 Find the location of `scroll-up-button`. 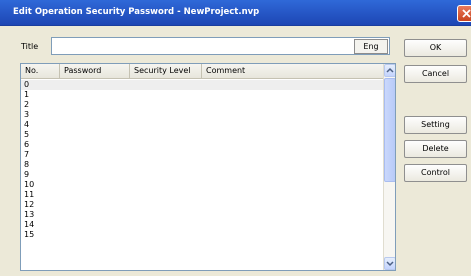

scroll-up-button is located at coordinates (389, 70).